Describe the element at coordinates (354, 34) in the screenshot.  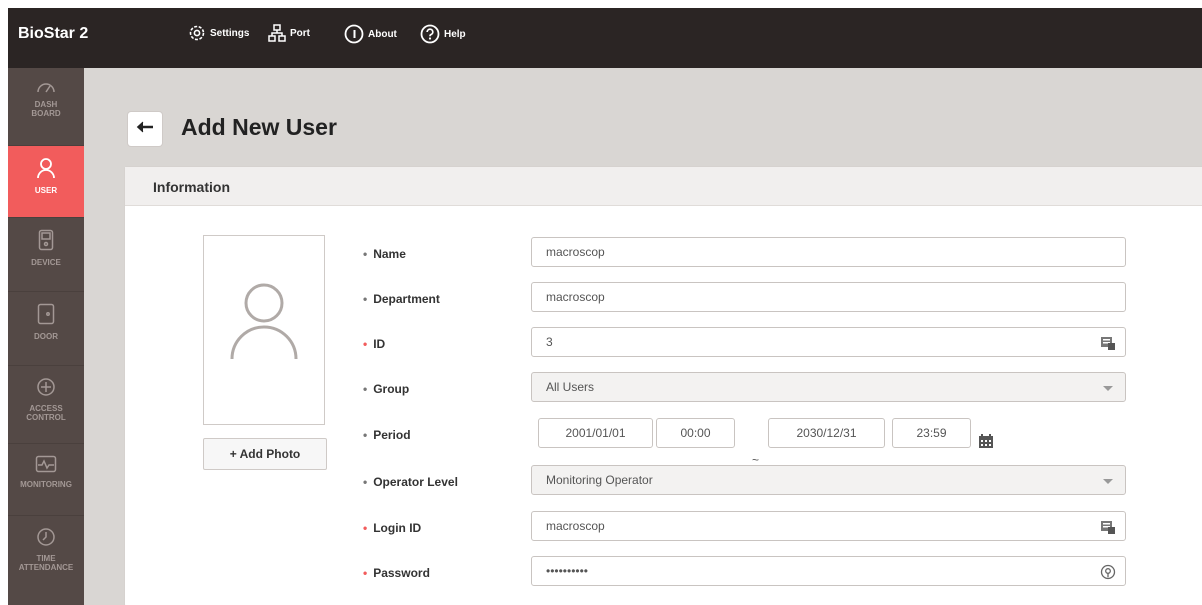
I see `info-icon` at that location.